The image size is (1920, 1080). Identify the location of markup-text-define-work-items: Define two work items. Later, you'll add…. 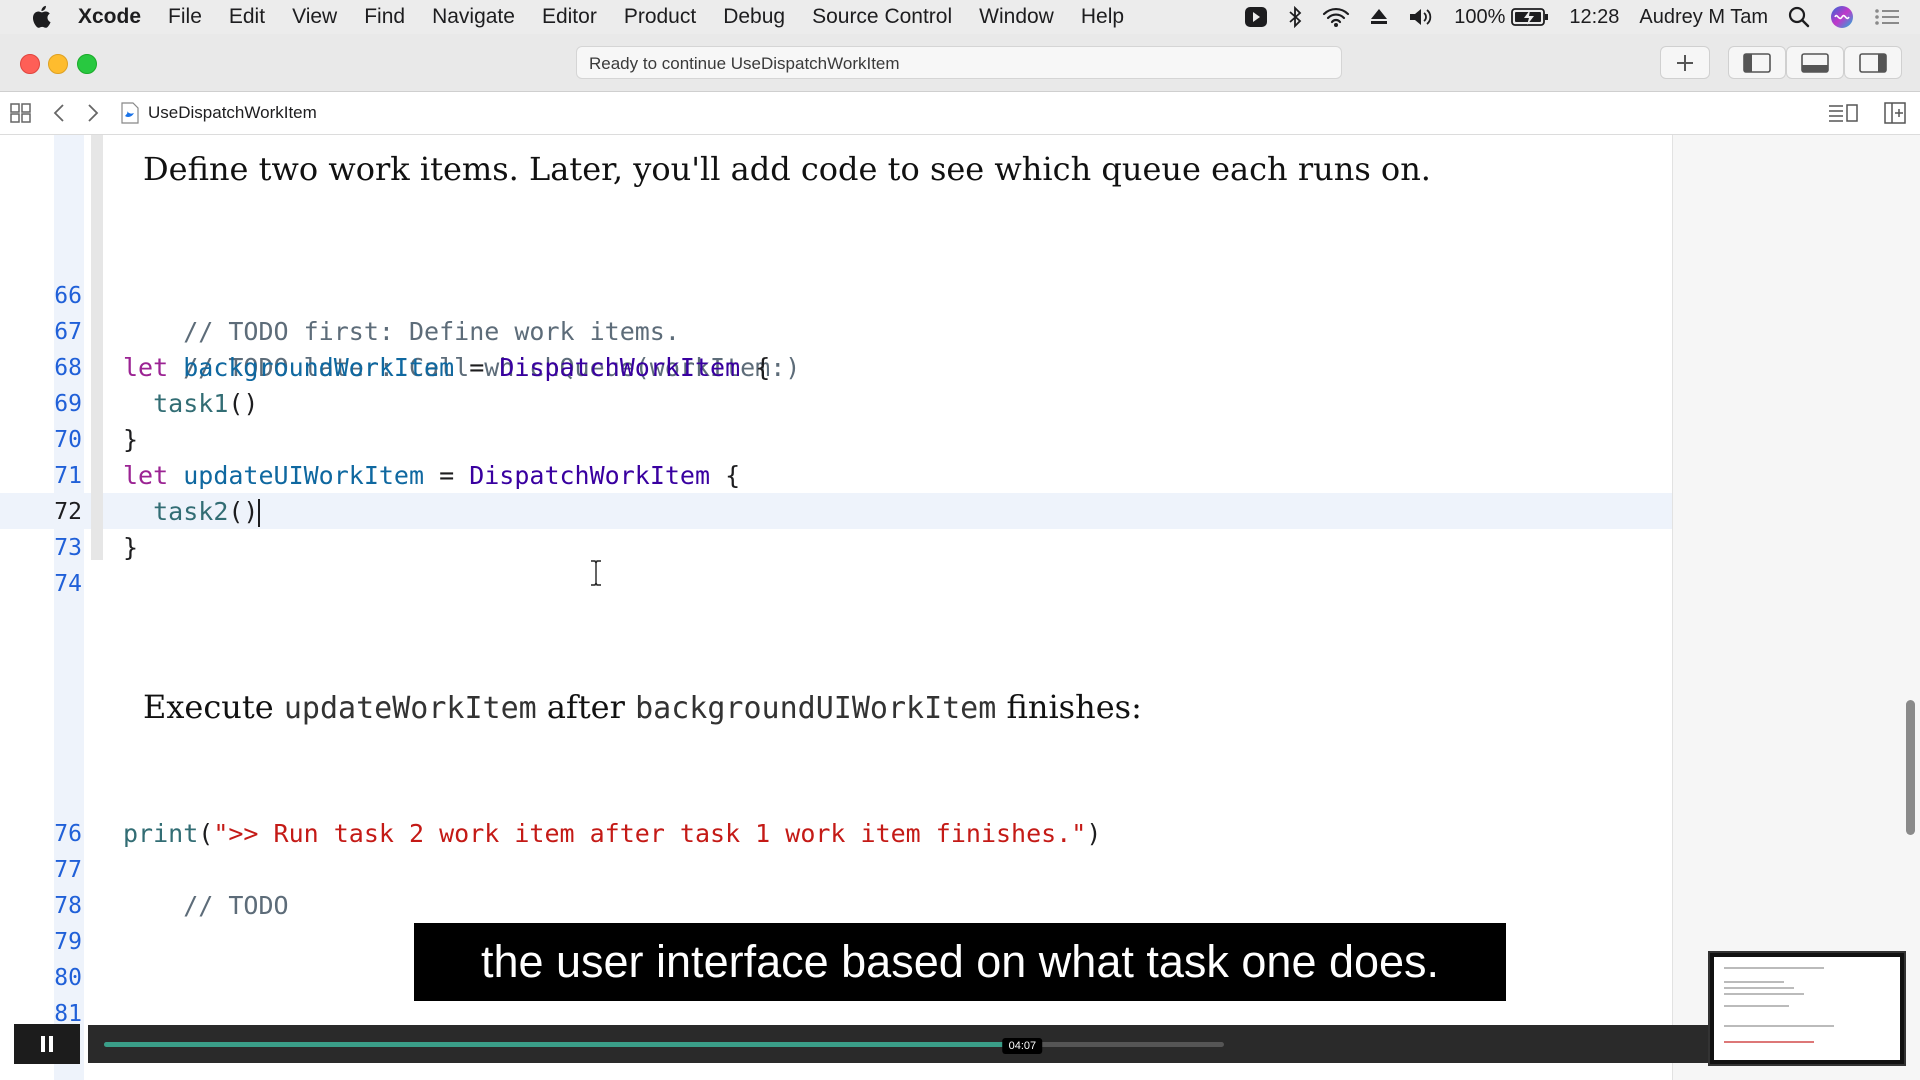
(787, 169).